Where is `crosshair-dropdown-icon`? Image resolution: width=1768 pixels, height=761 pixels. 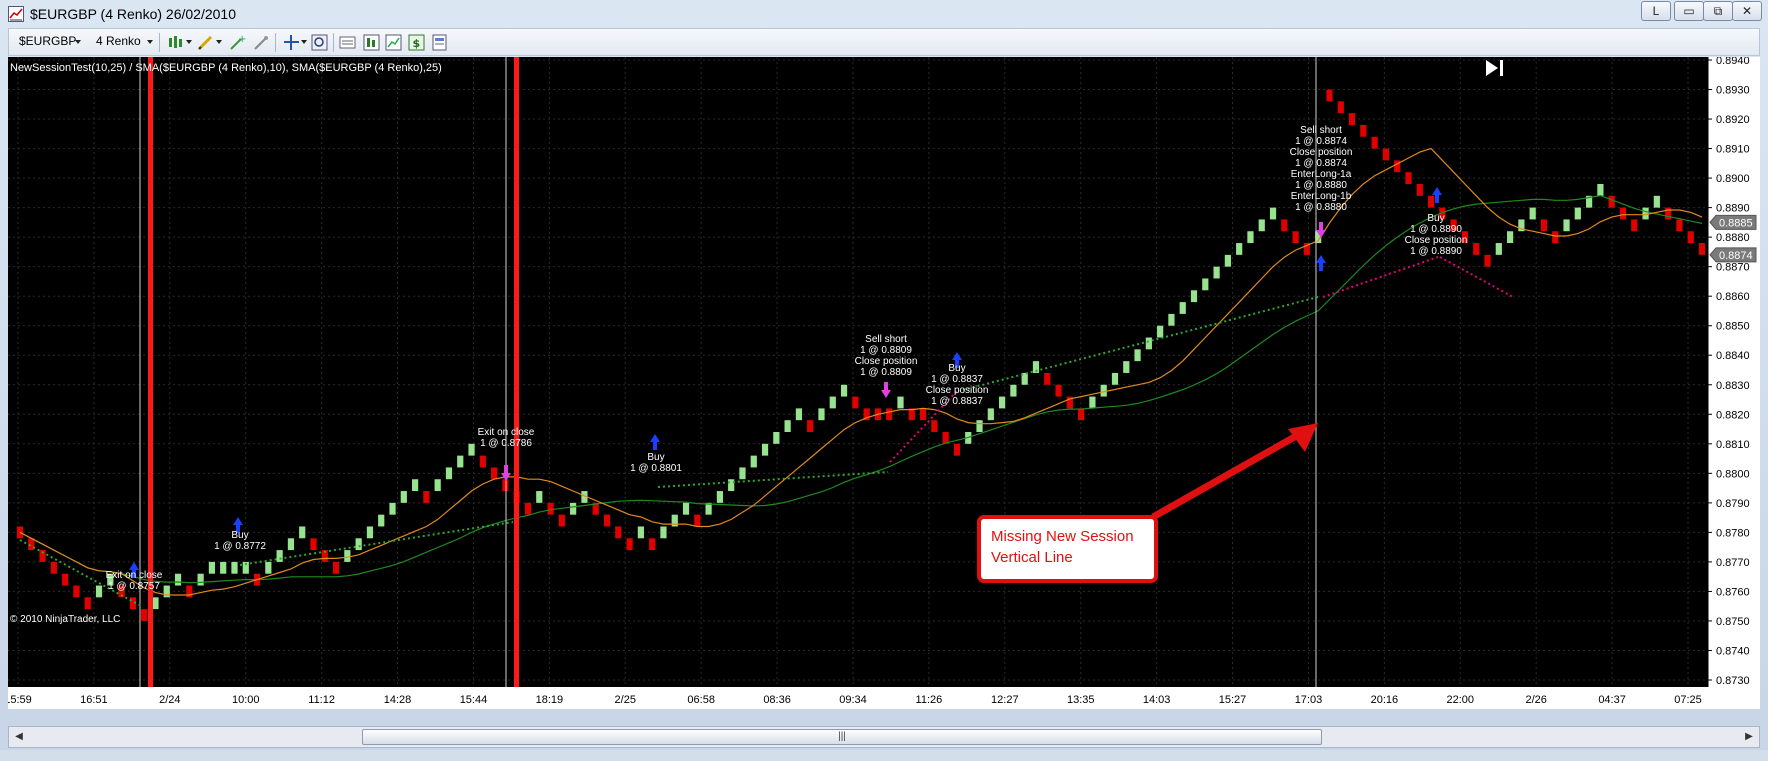 crosshair-dropdown-icon is located at coordinates (304, 42).